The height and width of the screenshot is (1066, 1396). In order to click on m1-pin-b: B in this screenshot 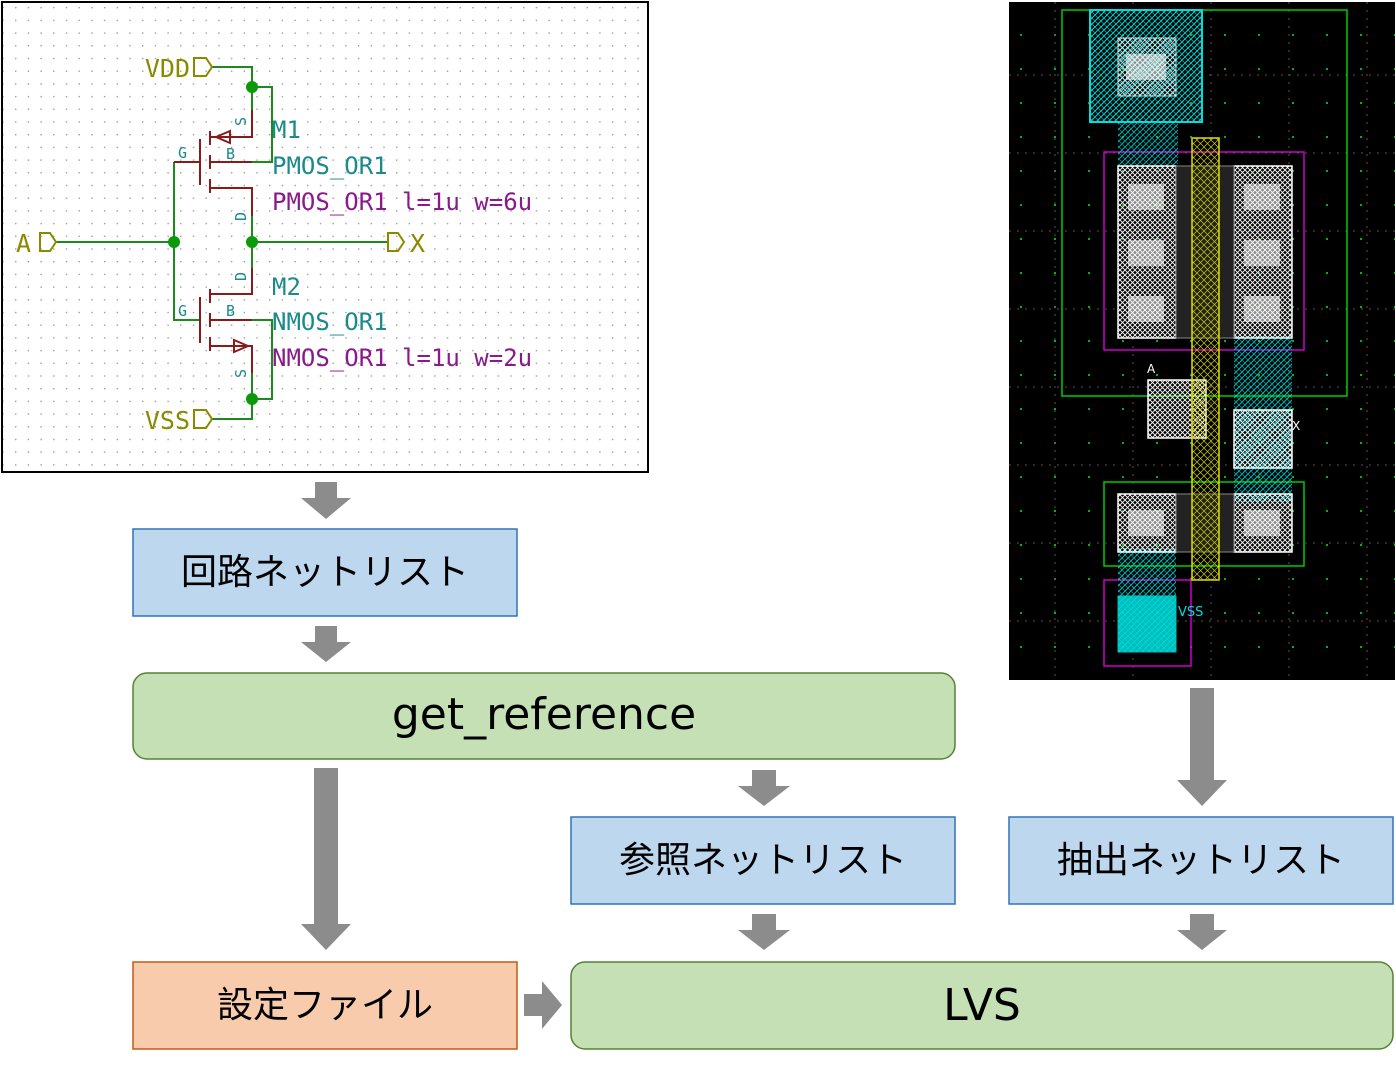, I will do `click(230, 154)`.